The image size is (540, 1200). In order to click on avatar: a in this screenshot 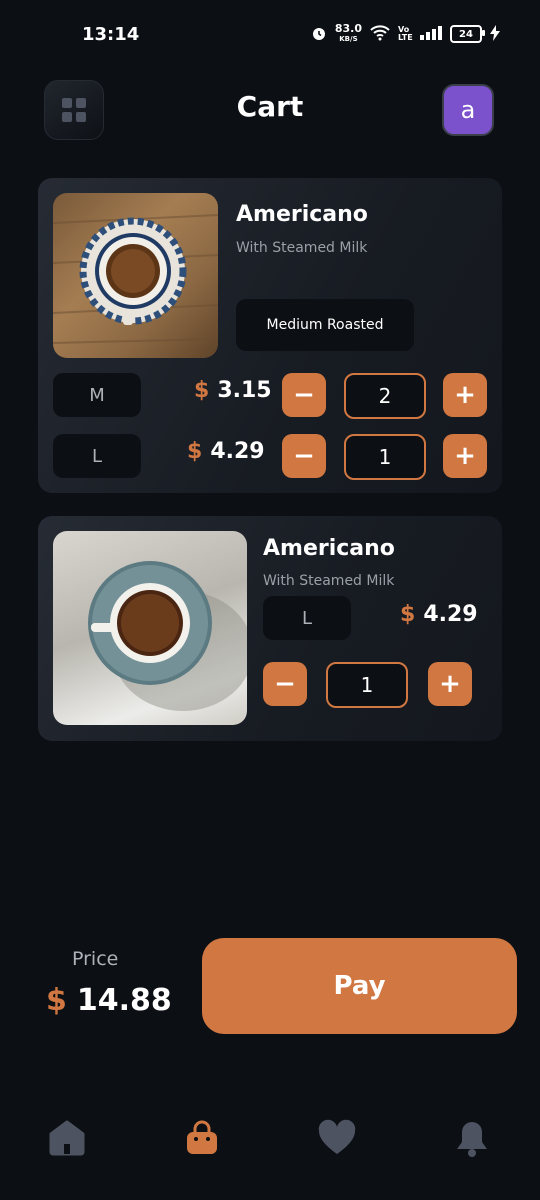, I will do `click(468, 110)`.